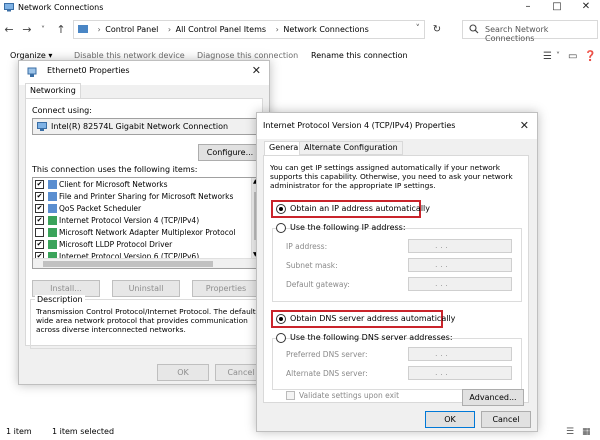  I want to click on refresh-icon: ↻, so click(437, 29).